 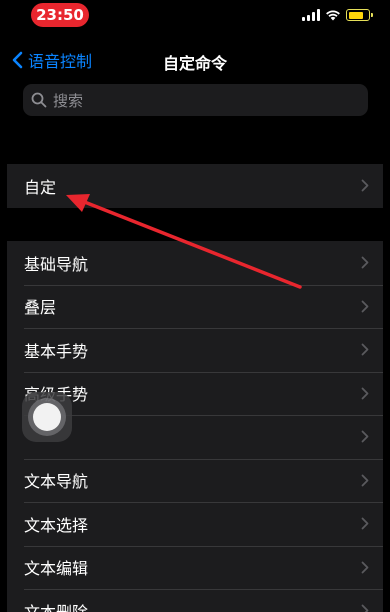 I want to click on list-item-overlay: 叠层, so click(x=195, y=306).